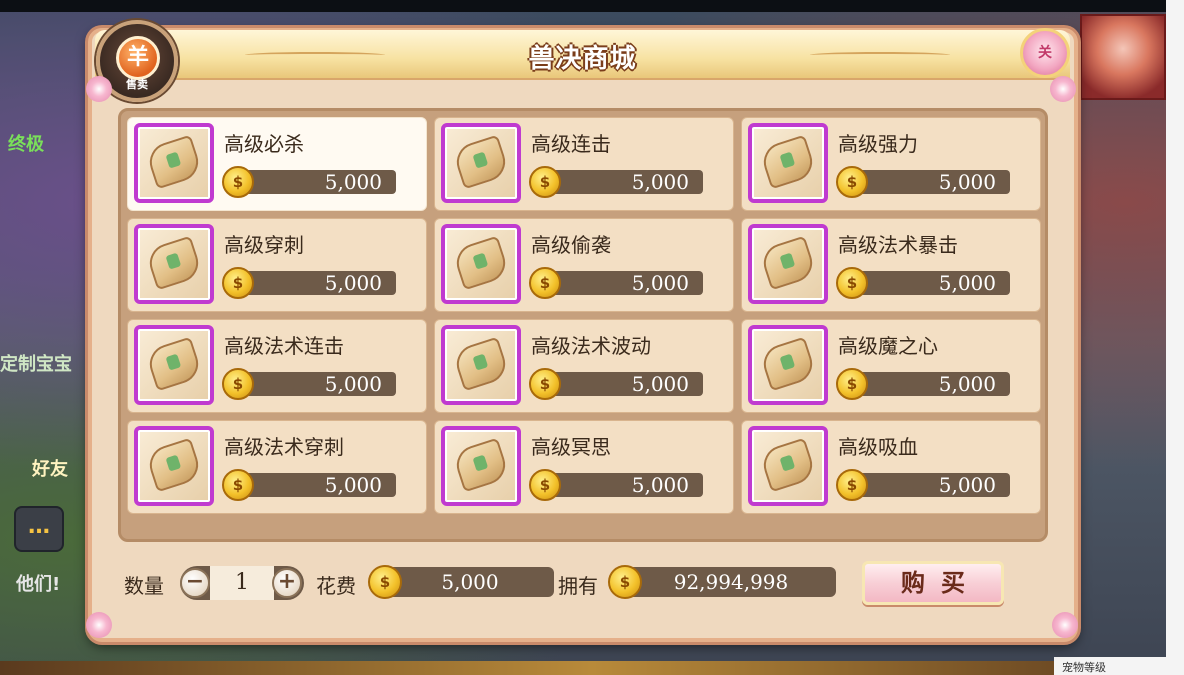 The height and width of the screenshot is (675, 1184). What do you see at coordinates (38, 584) in the screenshot?
I see `chat-preview-text: 他们!` at bounding box center [38, 584].